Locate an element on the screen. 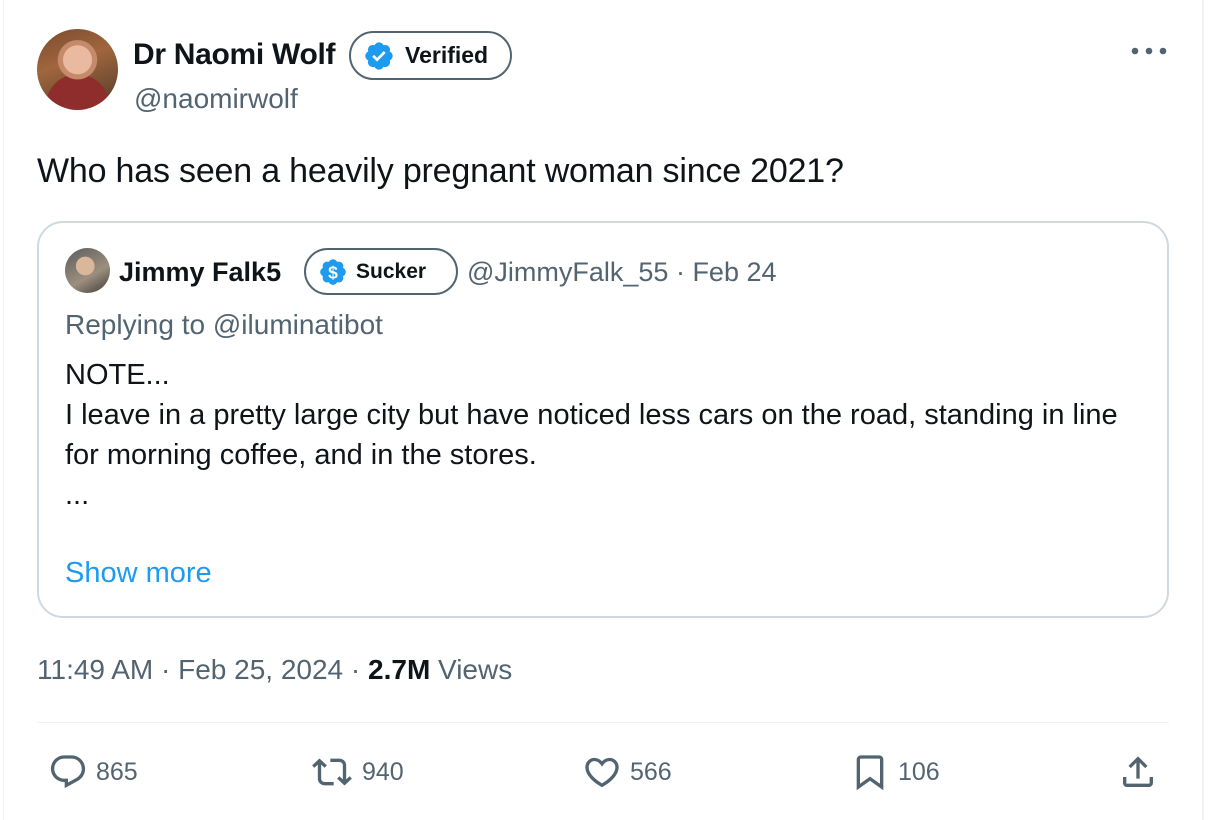  quoted-badge: $ Sucker is located at coordinates (381, 271).